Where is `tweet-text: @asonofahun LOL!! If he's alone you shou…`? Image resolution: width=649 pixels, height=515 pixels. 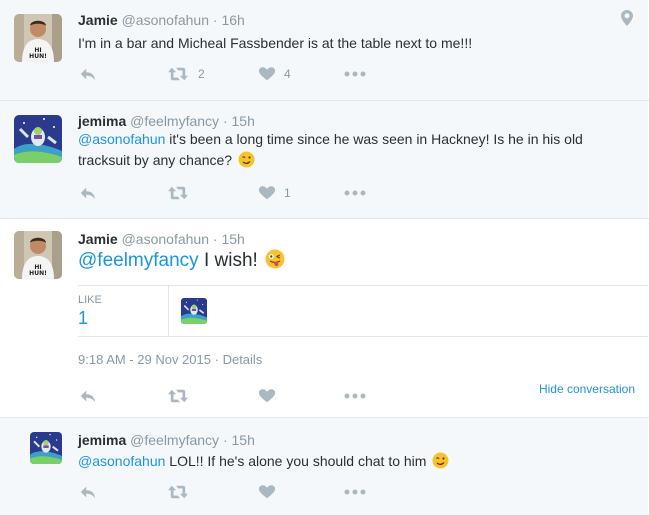
tweet-text: @asonofahun LOL!! If he's alone you shou… is located at coordinates (350, 461).